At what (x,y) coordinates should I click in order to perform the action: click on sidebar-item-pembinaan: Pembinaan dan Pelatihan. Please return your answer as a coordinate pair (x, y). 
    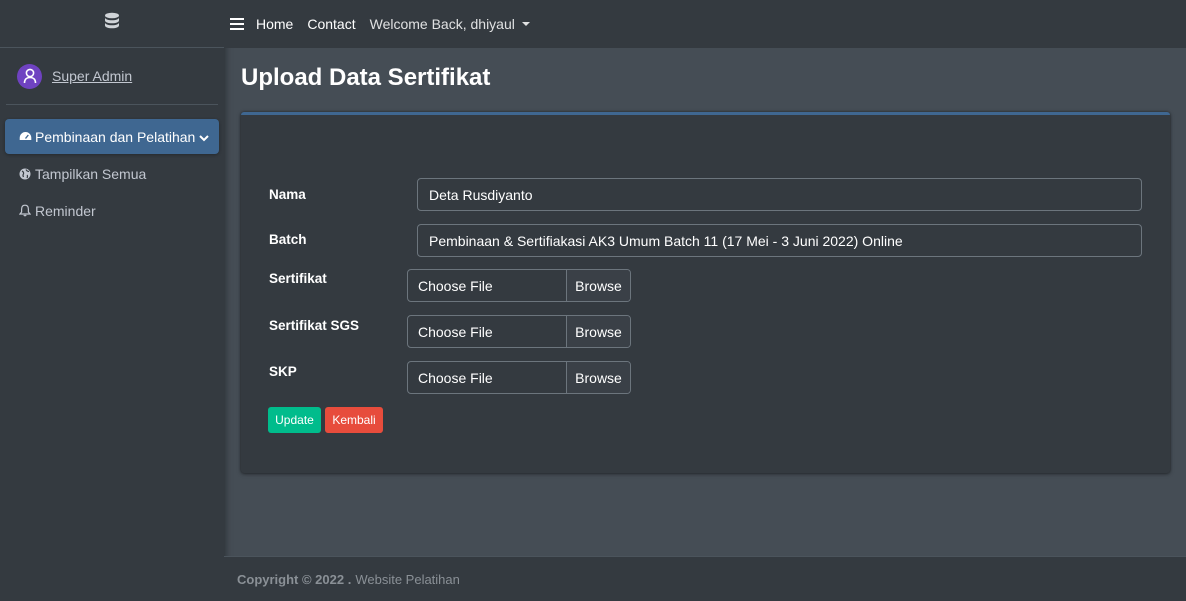
    Looking at the image, I should click on (112, 136).